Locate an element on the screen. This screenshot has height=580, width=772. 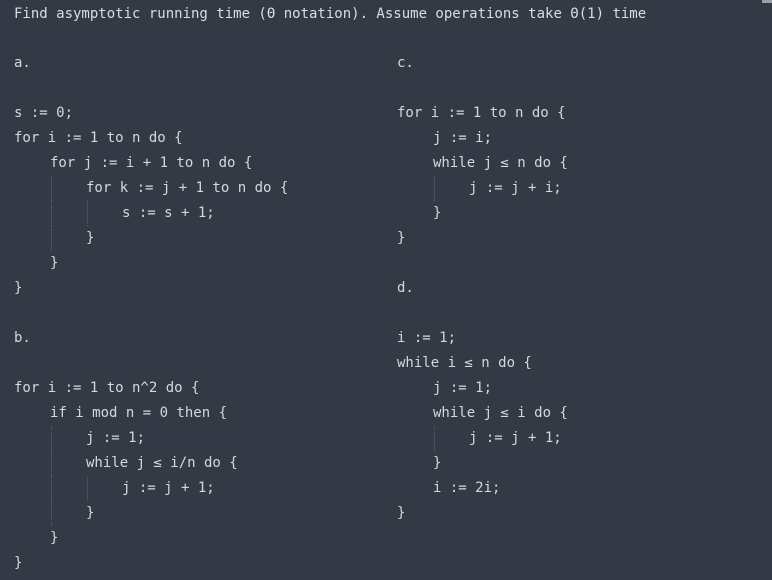
code-line: while j ≤ i/n do { is located at coordinates (151, 463).